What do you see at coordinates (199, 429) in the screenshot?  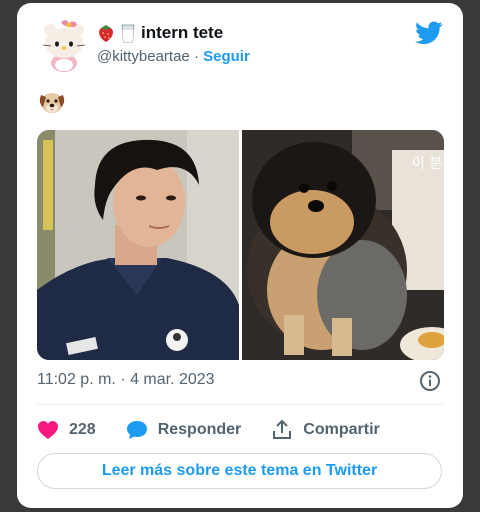 I see `reply-label: Responder` at bounding box center [199, 429].